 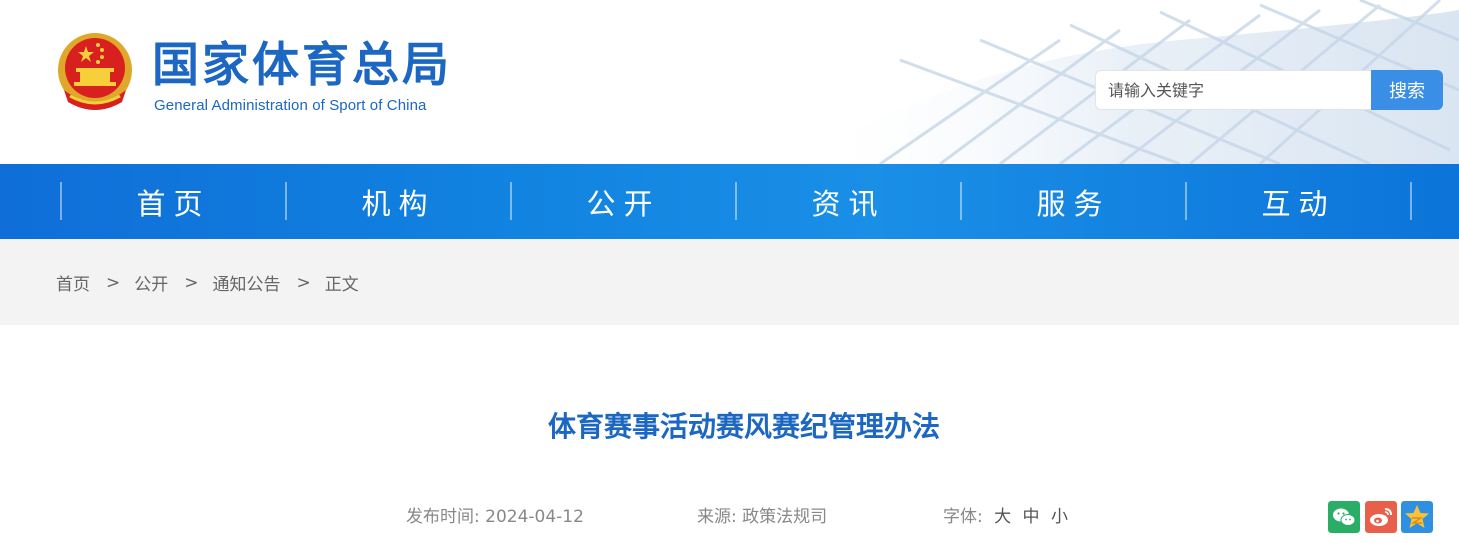 What do you see at coordinates (95, 71) in the screenshot?
I see `national-emblem-icon` at bounding box center [95, 71].